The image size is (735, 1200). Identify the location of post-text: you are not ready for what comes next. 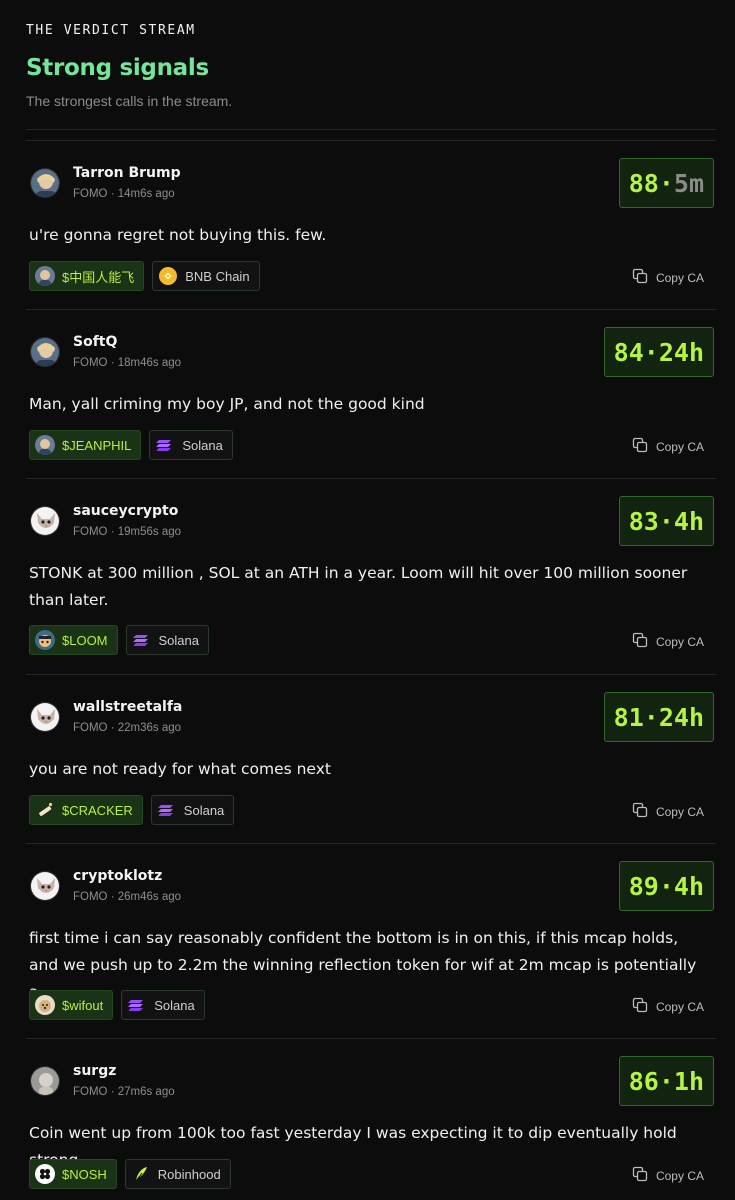
(180, 769).